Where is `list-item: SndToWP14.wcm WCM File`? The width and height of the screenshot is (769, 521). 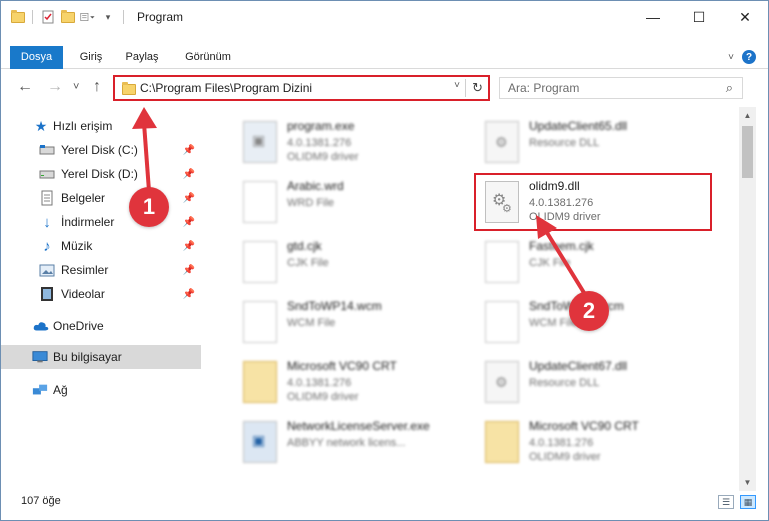
list-item: SndToWP14.wcm WCM File is located at coordinates (345, 321).